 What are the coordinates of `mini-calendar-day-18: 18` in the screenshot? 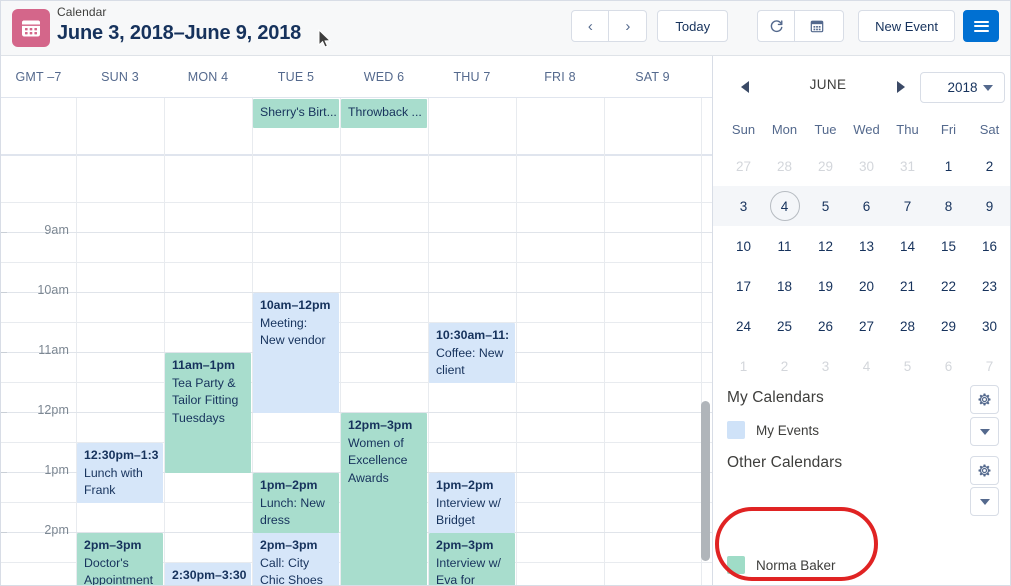 It's located at (784, 286).